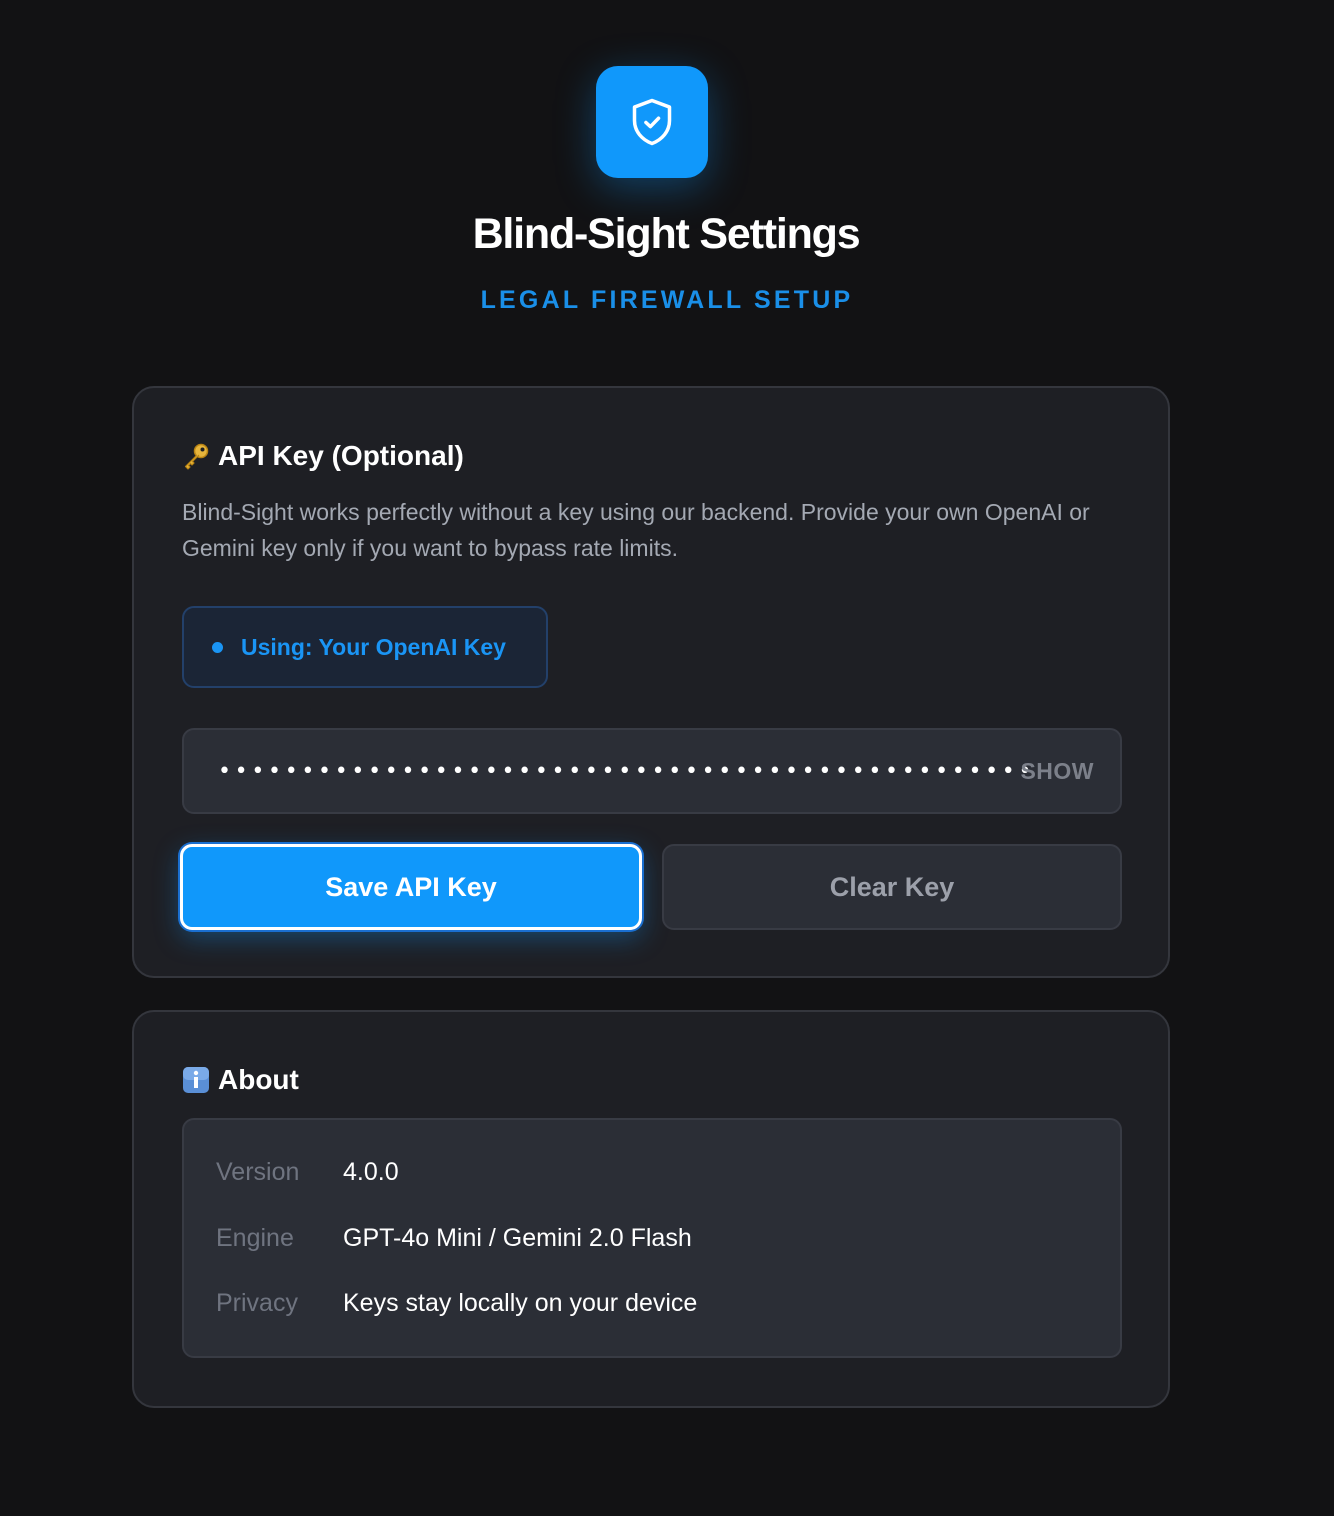 This screenshot has height=1516, width=1334. What do you see at coordinates (371, 1172) in the screenshot?
I see `version-value: 4.0.0` at bounding box center [371, 1172].